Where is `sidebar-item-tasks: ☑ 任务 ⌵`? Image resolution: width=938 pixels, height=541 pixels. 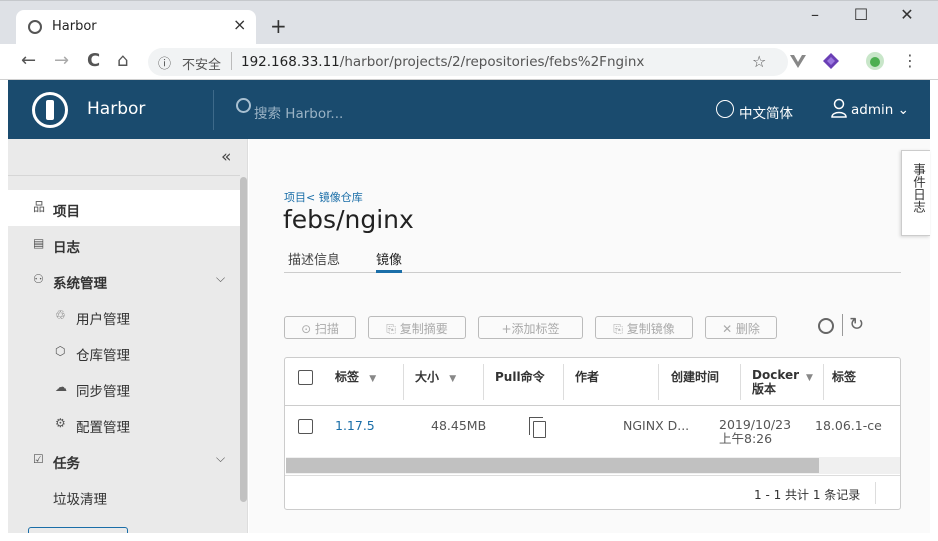
sidebar-item-tasks: ☑ 任务 ⌵ is located at coordinates (124, 460).